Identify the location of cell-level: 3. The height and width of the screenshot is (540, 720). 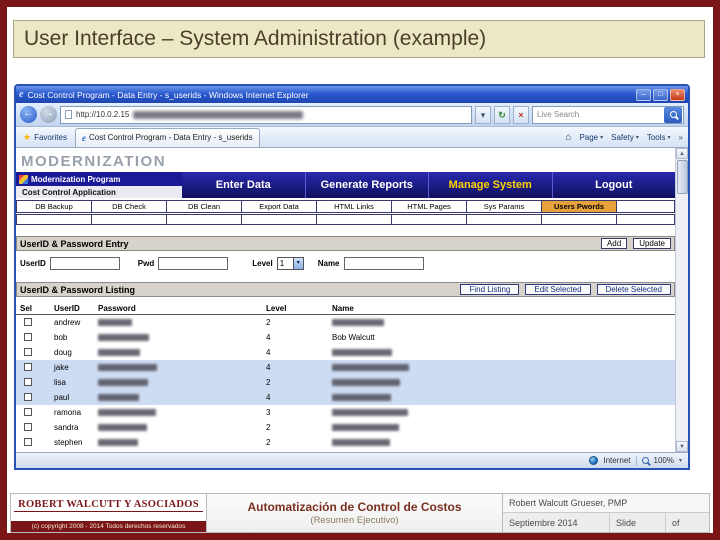
(268, 412).